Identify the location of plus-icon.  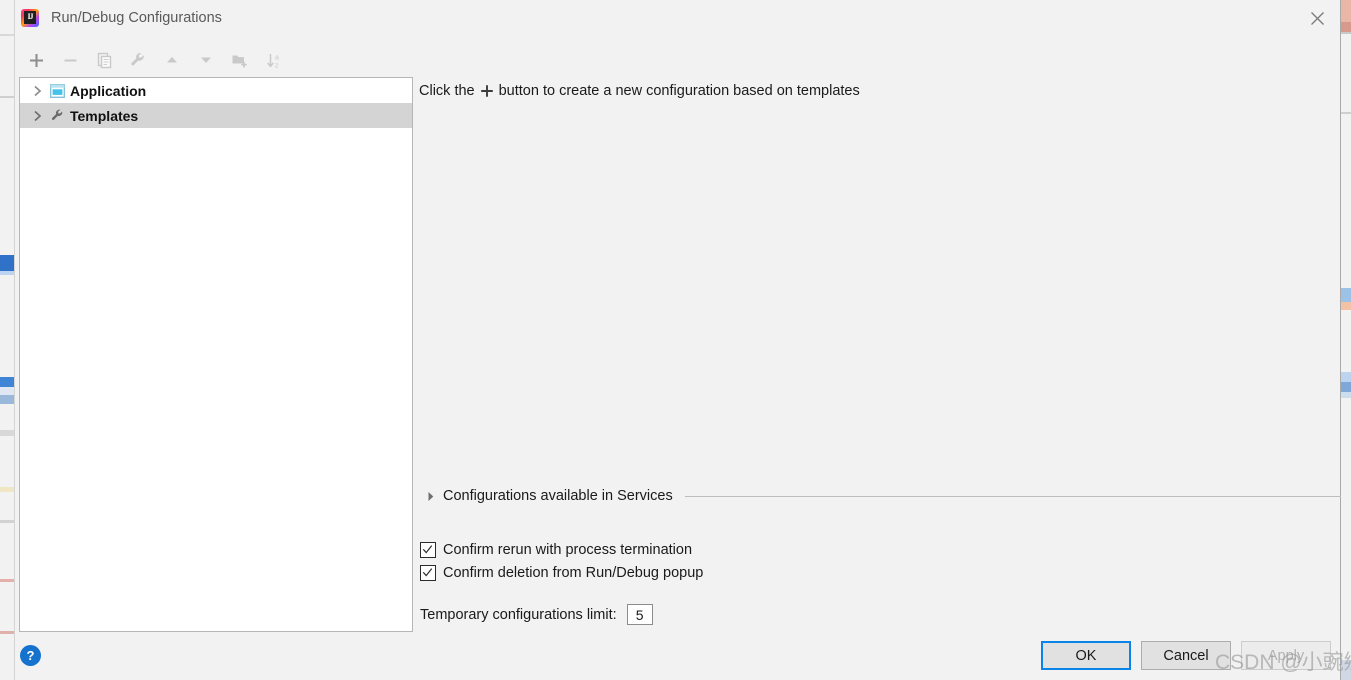
(487, 91).